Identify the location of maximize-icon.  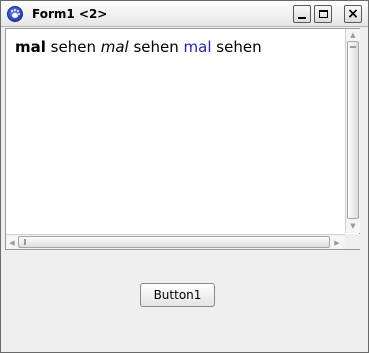
(323, 14).